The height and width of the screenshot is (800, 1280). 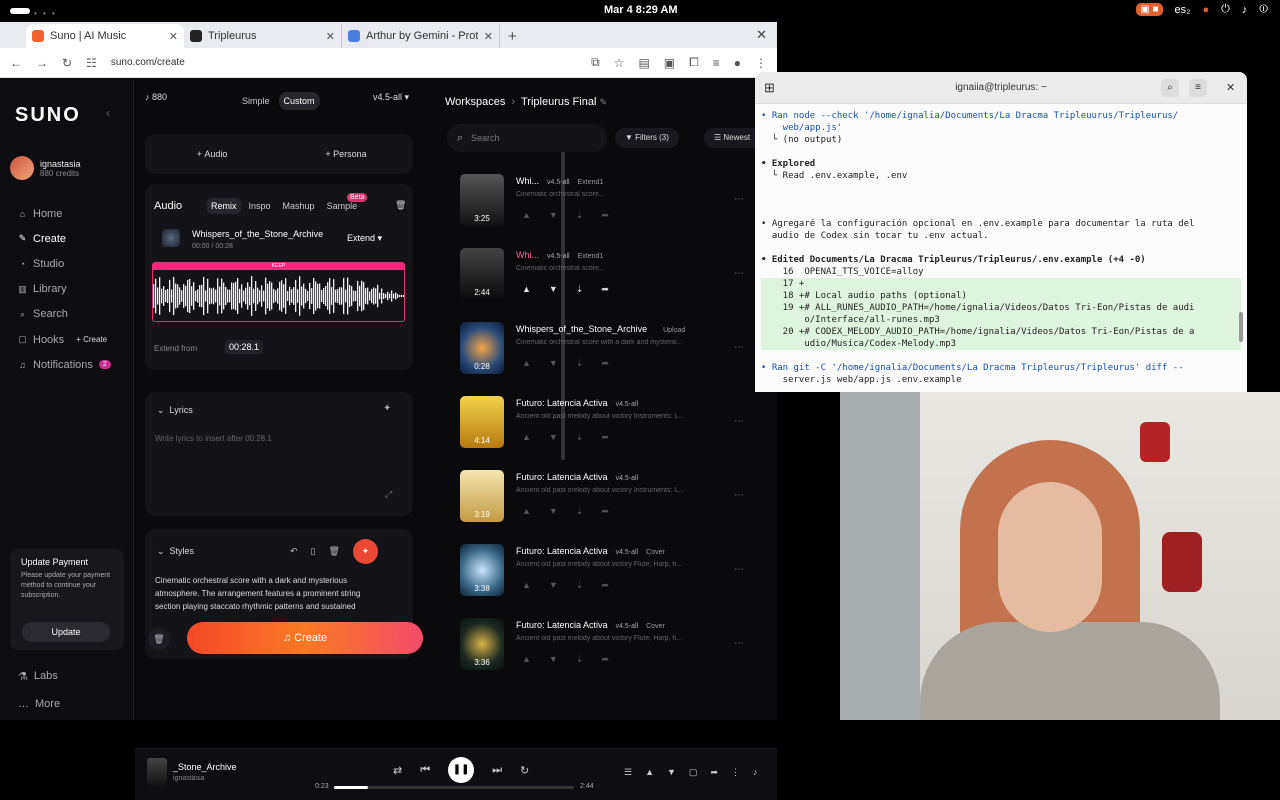 What do you see at coordinates (73, 364) in the screenshot?
I see `sidebar-item-notifications: ♫ Notifications 2` at bounding box center [73, 364].